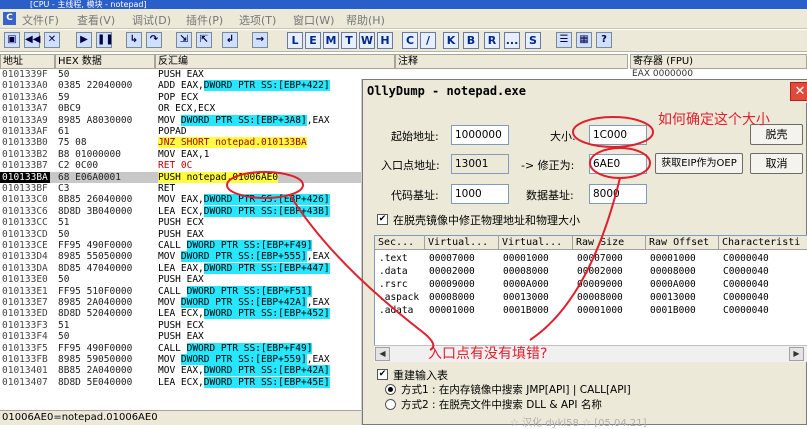  Describe the element at coordinates (184, 40) in the screenshot. I see `trace-into-icon: ⇲` at that location.